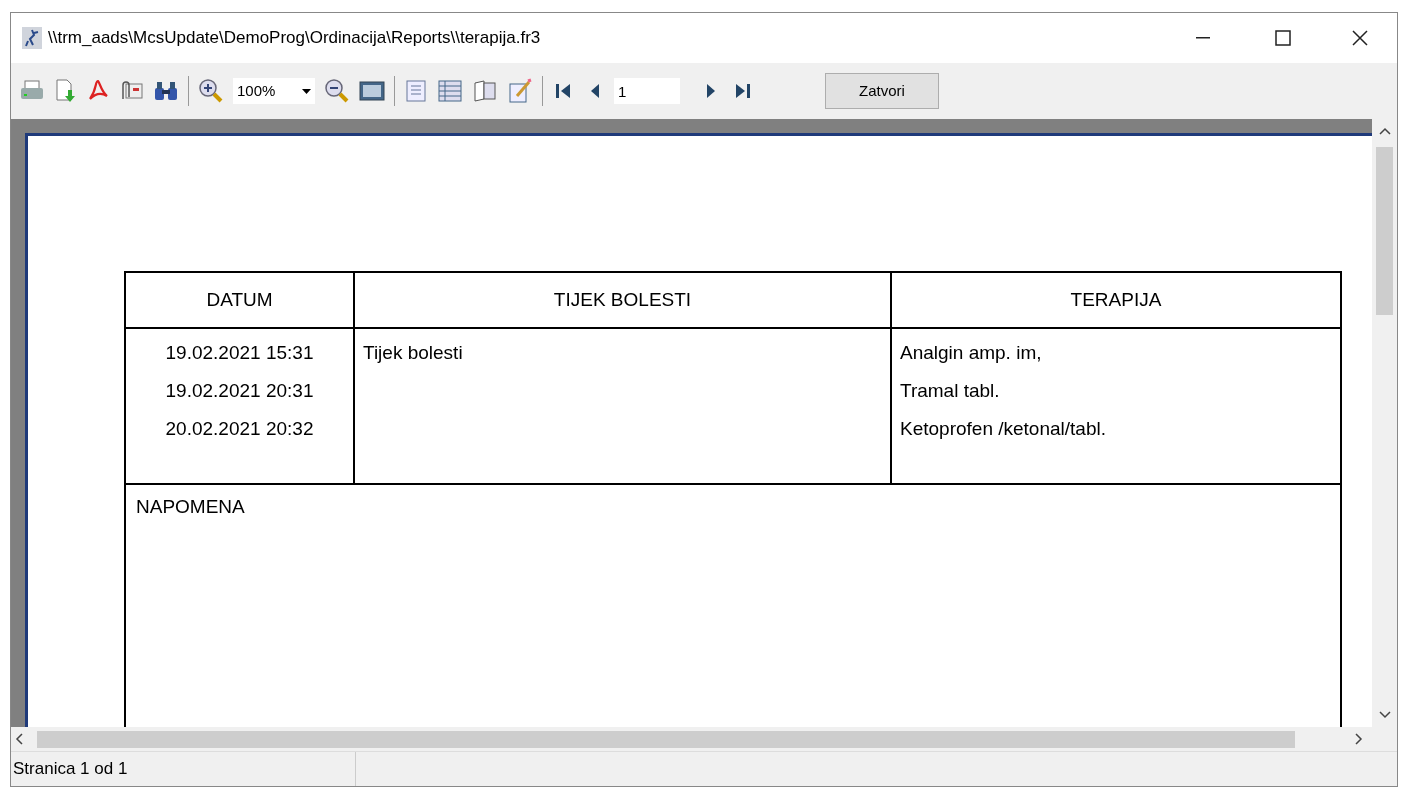  I want to click on cell-text: Analgin amp. im,, so click(971, 353).